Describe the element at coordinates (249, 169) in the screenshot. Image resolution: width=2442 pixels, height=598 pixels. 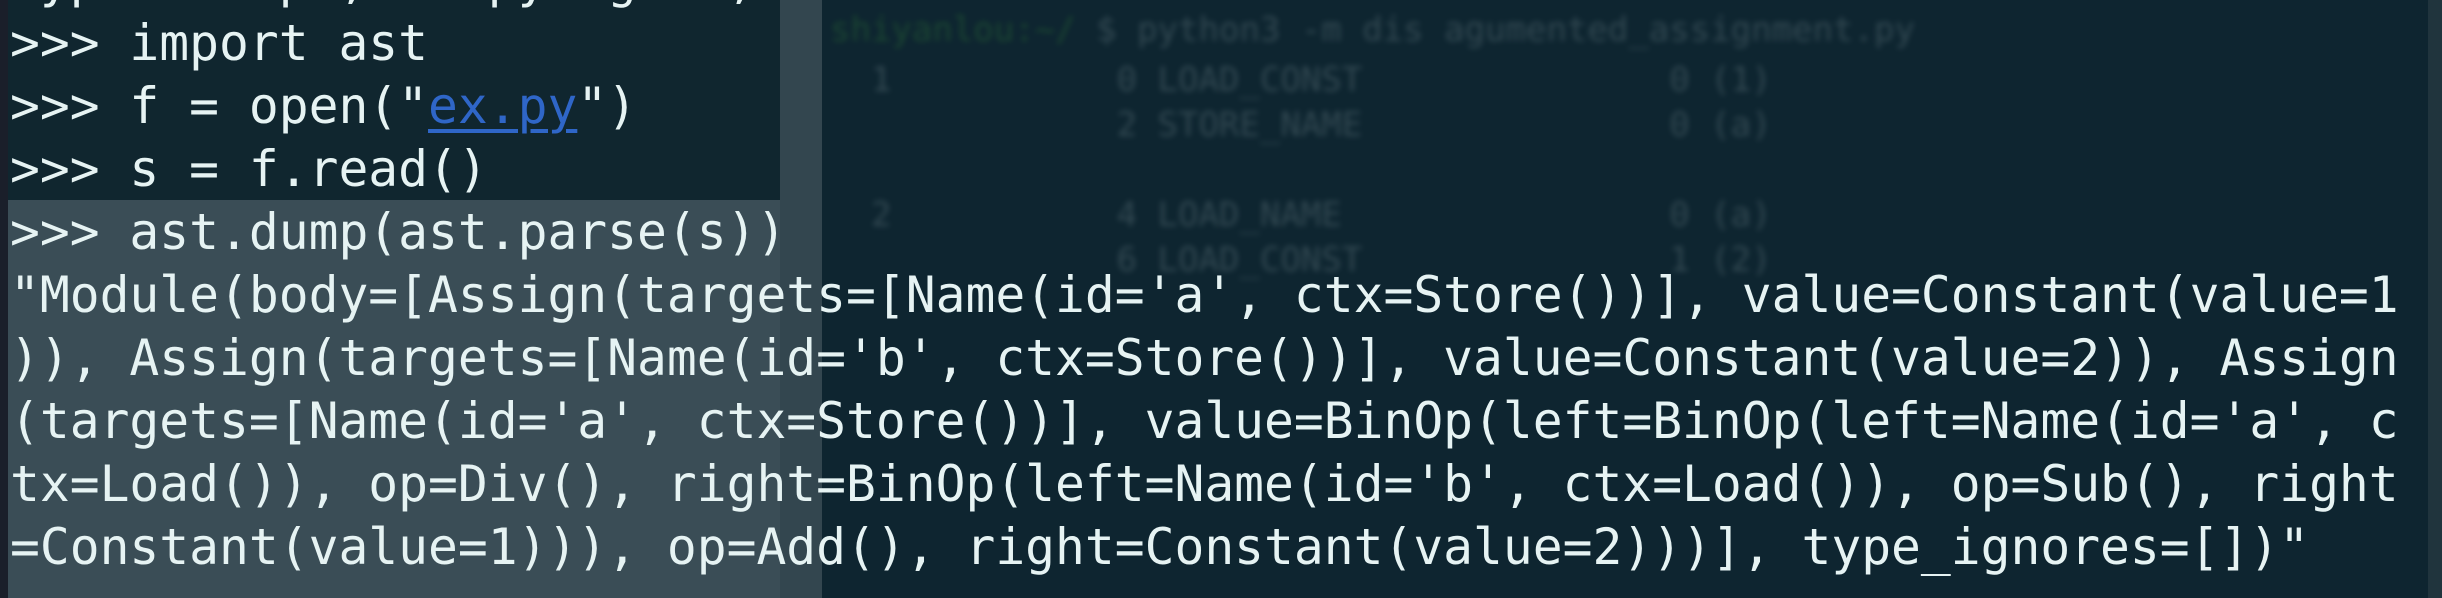
I see `repl-line-read: >>> s = f.read()` at that location.